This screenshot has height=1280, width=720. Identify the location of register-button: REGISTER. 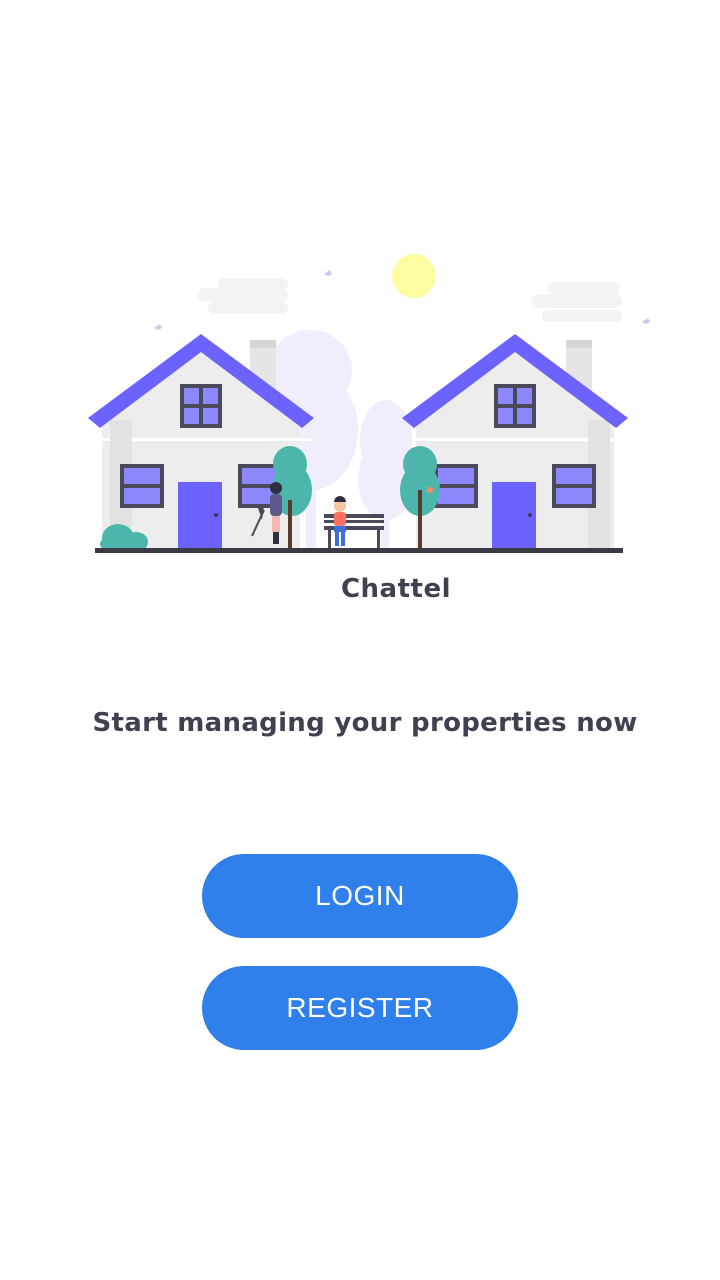
(360, 1008).